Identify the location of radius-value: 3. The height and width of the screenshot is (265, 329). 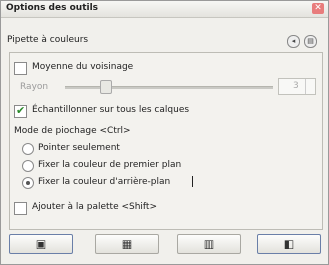
(296, 86).